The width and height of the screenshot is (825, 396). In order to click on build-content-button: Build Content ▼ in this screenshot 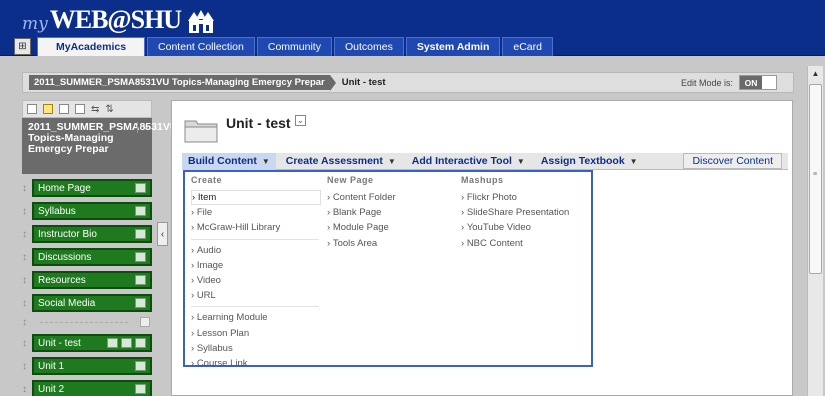, I will do `click(229, 161)`.